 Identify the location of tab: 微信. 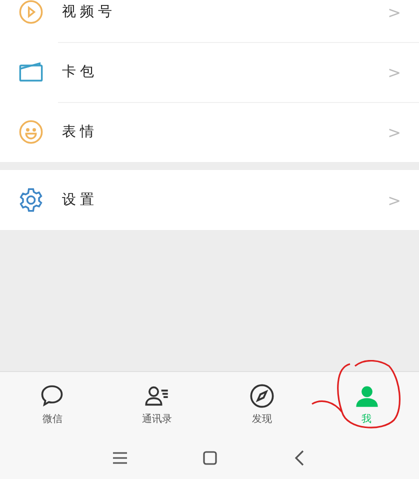
(52, 404).